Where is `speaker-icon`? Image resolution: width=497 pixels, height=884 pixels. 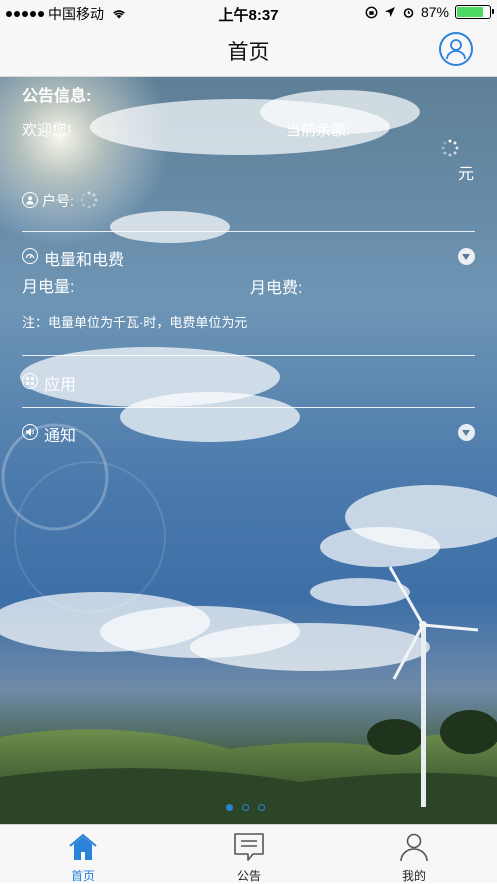
speaker-icon is located at coordinates (30, 432).